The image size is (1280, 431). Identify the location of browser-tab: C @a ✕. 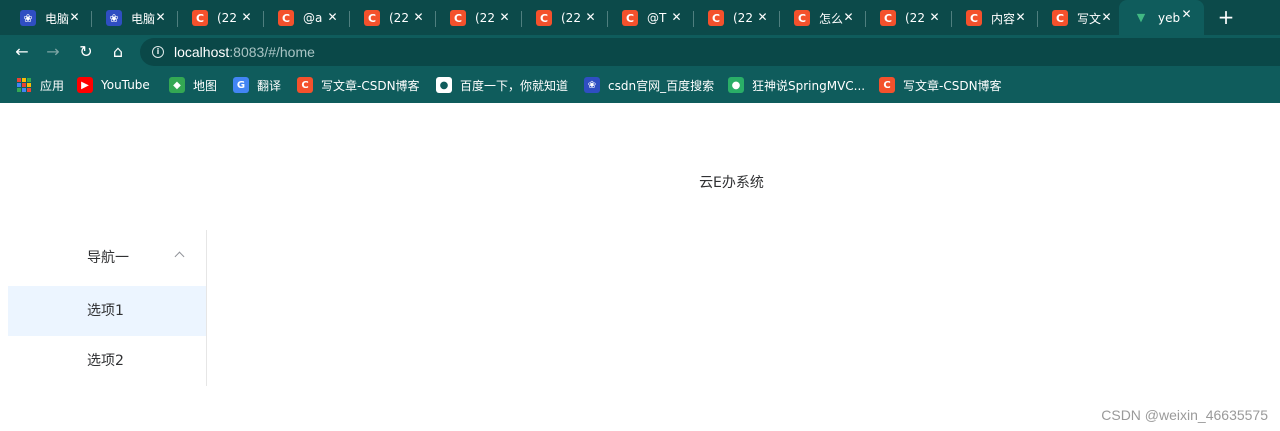
(307, 18).